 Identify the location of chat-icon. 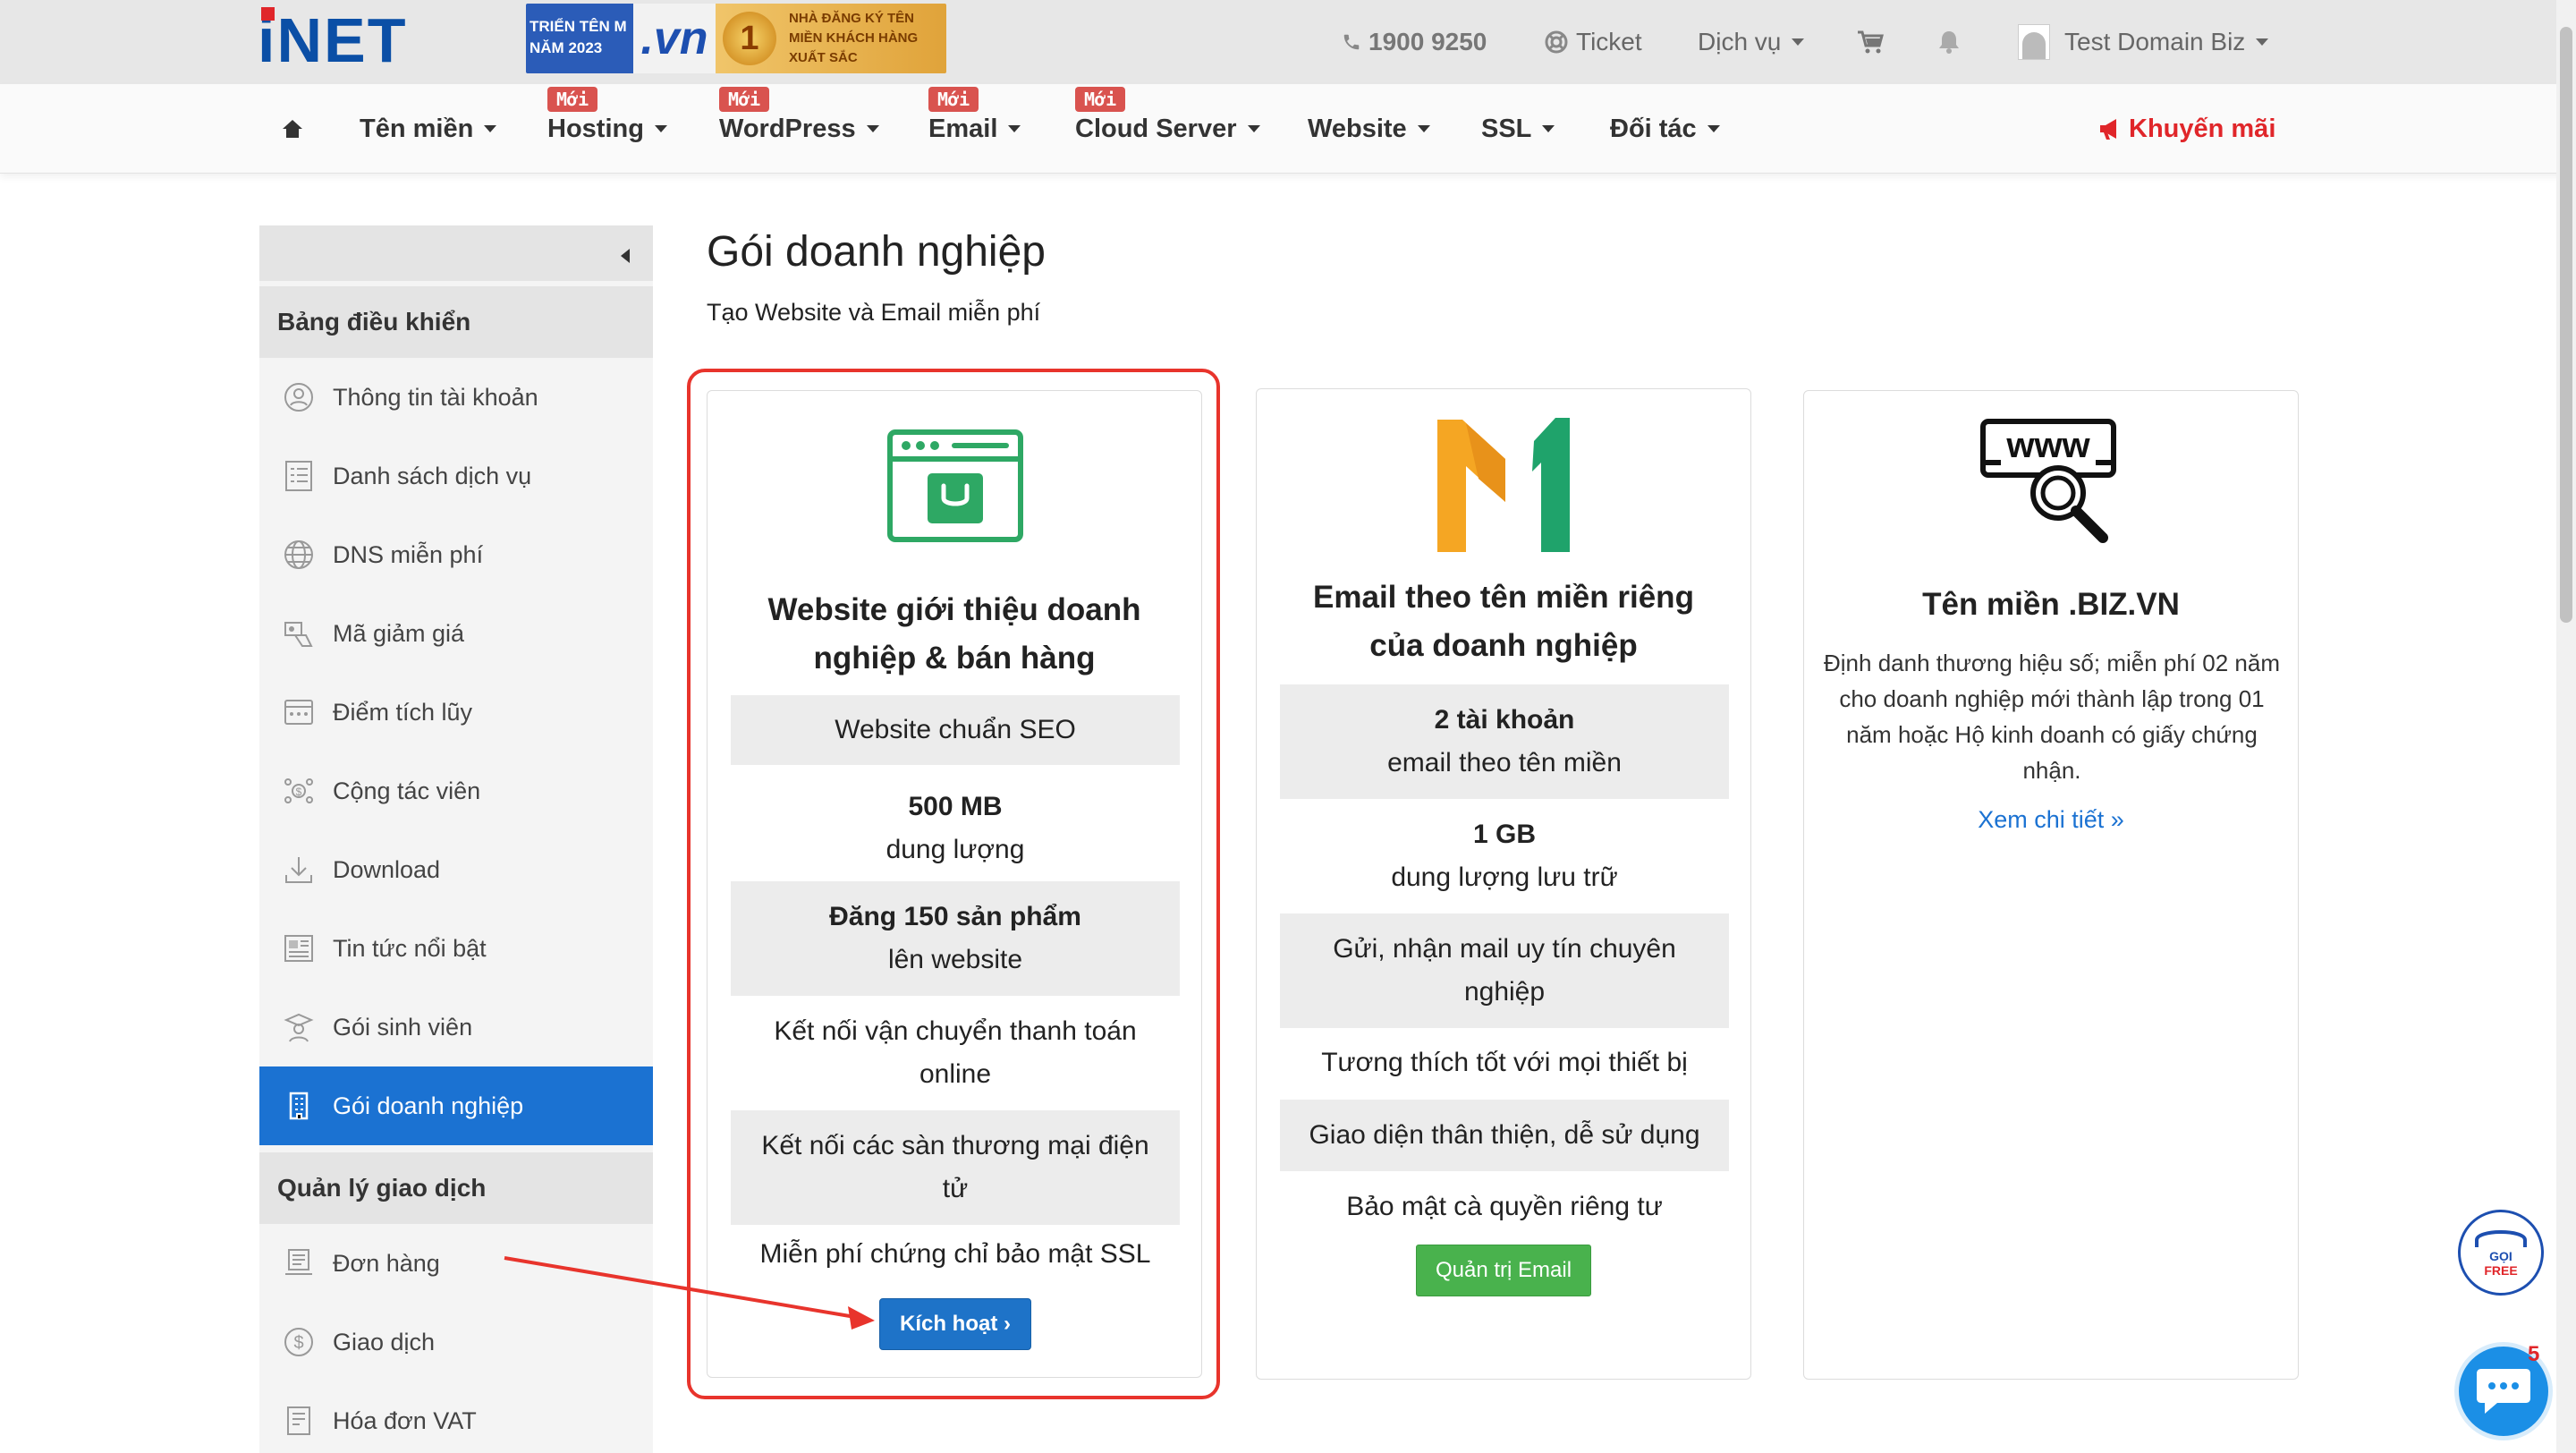
(2503, 1391).